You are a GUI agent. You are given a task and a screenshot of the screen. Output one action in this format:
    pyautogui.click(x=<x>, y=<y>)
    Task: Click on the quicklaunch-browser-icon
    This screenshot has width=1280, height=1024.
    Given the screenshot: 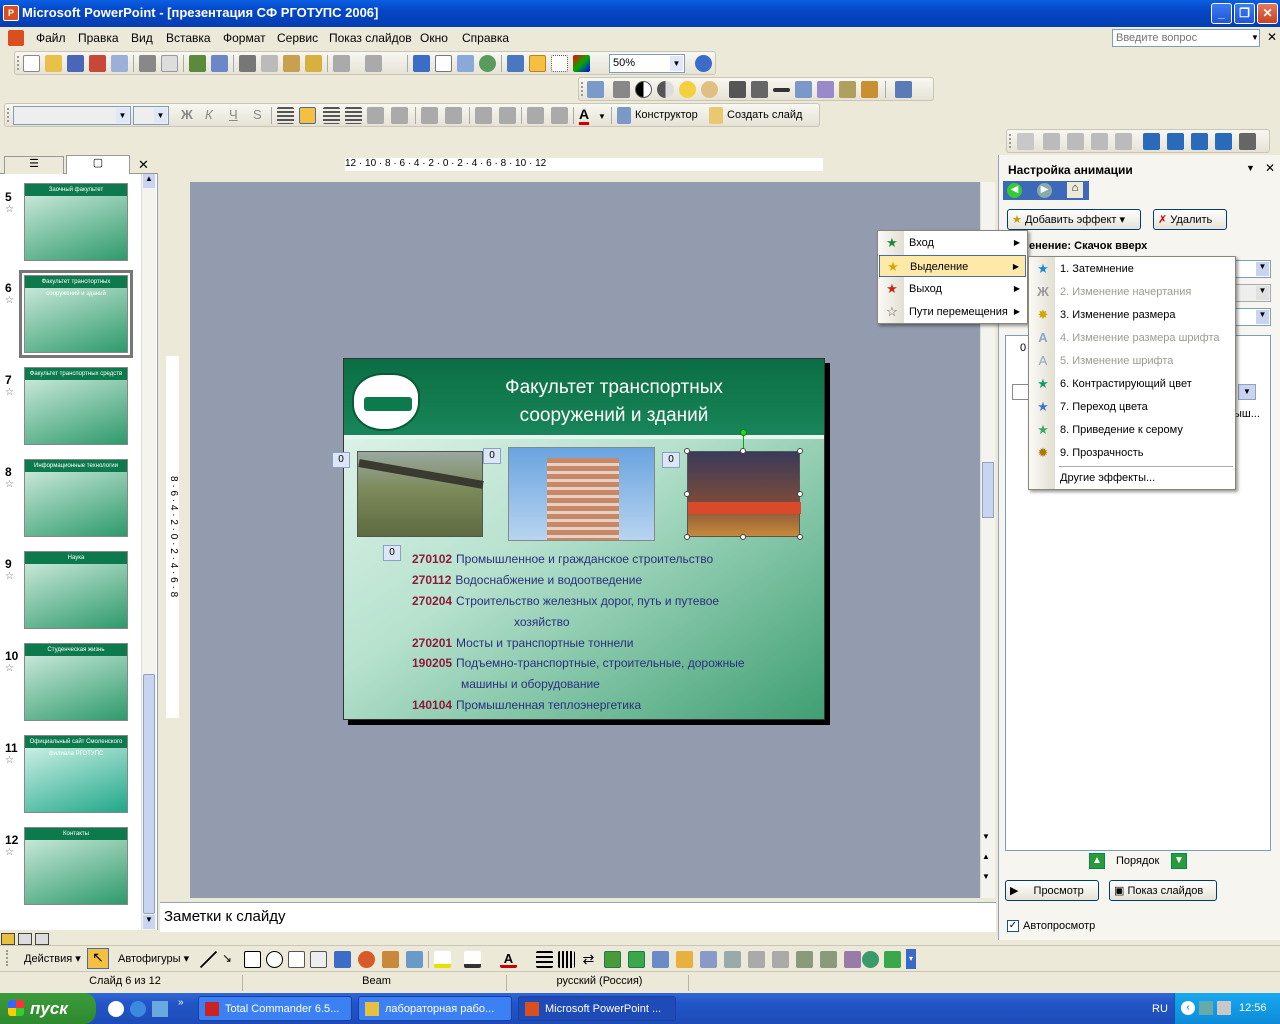 What is the action you would take?
    pyautogui.click(x=116, y=1009)
    